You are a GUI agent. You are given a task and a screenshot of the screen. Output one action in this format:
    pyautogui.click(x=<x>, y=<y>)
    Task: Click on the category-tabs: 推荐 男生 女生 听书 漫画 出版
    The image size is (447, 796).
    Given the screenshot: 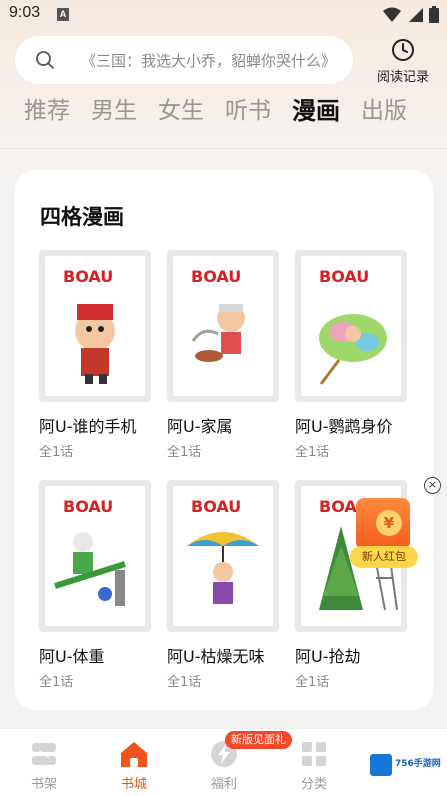 What is the action you would take?
    pyautogui.click(x=226, y=112)
    